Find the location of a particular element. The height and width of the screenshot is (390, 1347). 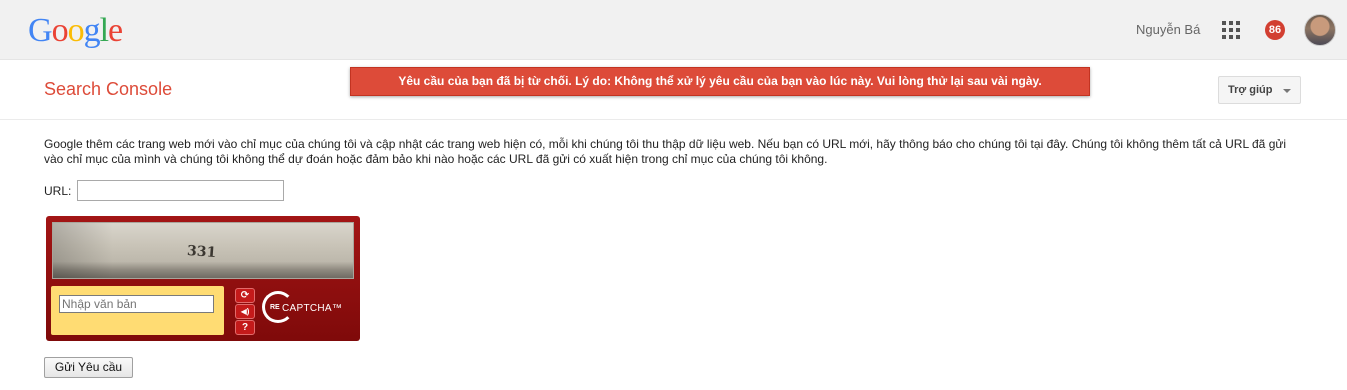

chevron-down-icon is located at coordinates (1287, 91).